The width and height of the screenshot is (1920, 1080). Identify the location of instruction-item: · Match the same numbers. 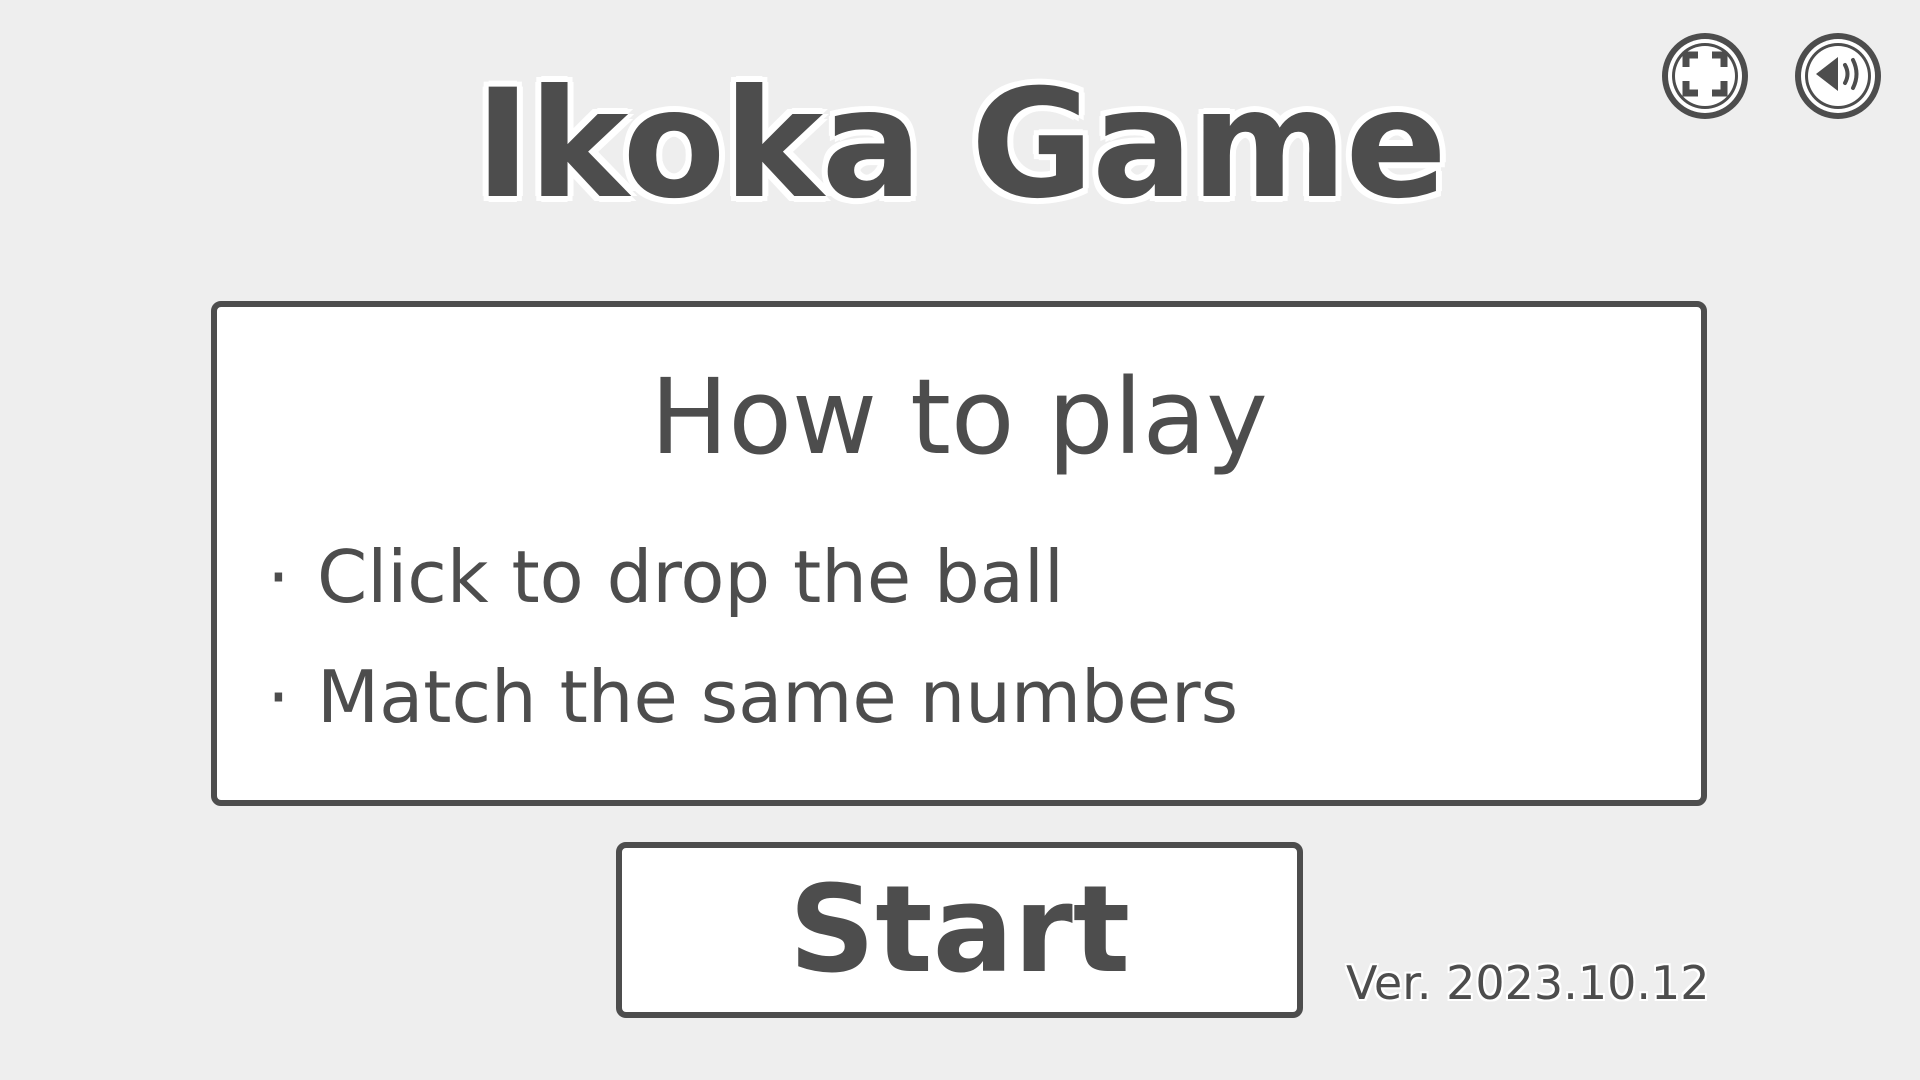
(752, 697).